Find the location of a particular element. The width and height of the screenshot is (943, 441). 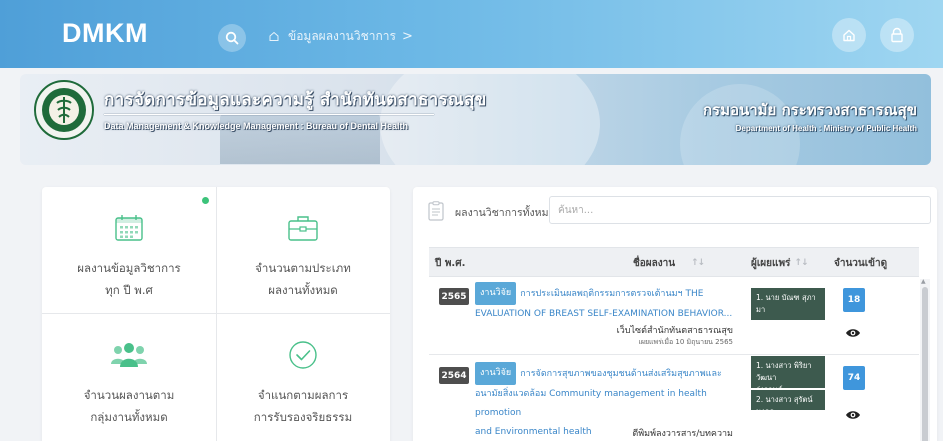

tile-label: การรับรองจริยธรรม is located at coordinates (303, 417).